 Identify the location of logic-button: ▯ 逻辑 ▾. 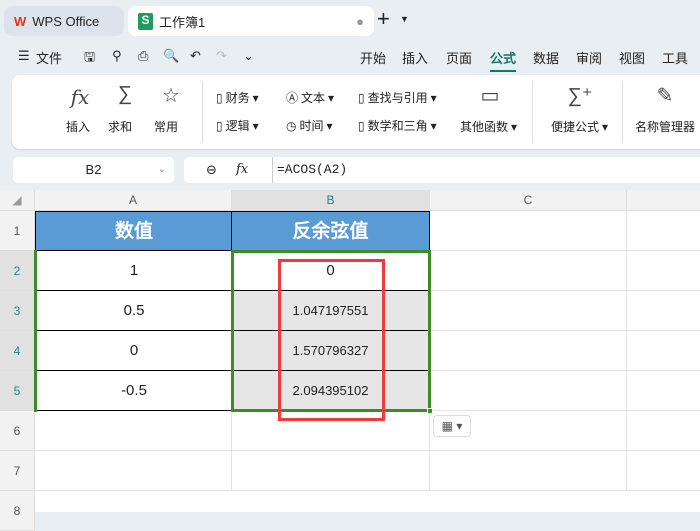
(237, 125).